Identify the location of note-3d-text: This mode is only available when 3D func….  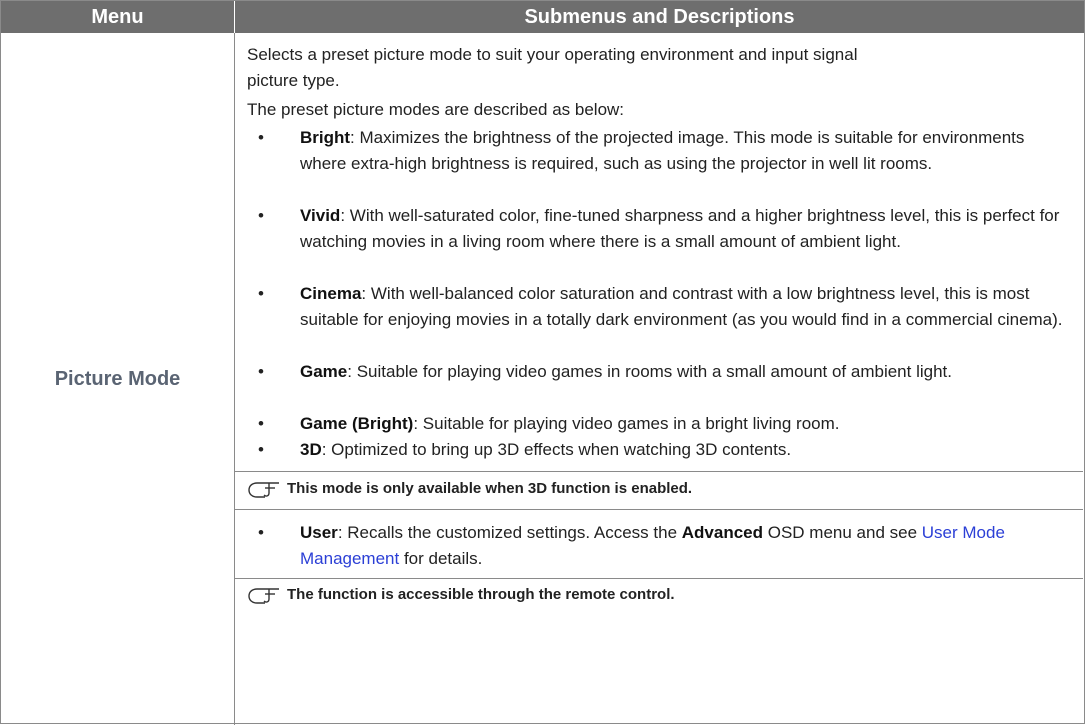
(490, 488).